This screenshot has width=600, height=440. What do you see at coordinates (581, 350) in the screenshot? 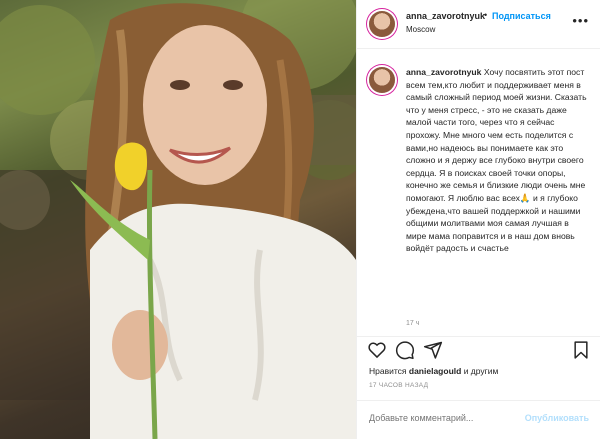
I see `bookmark-icon` at bounding box center [581, 350].